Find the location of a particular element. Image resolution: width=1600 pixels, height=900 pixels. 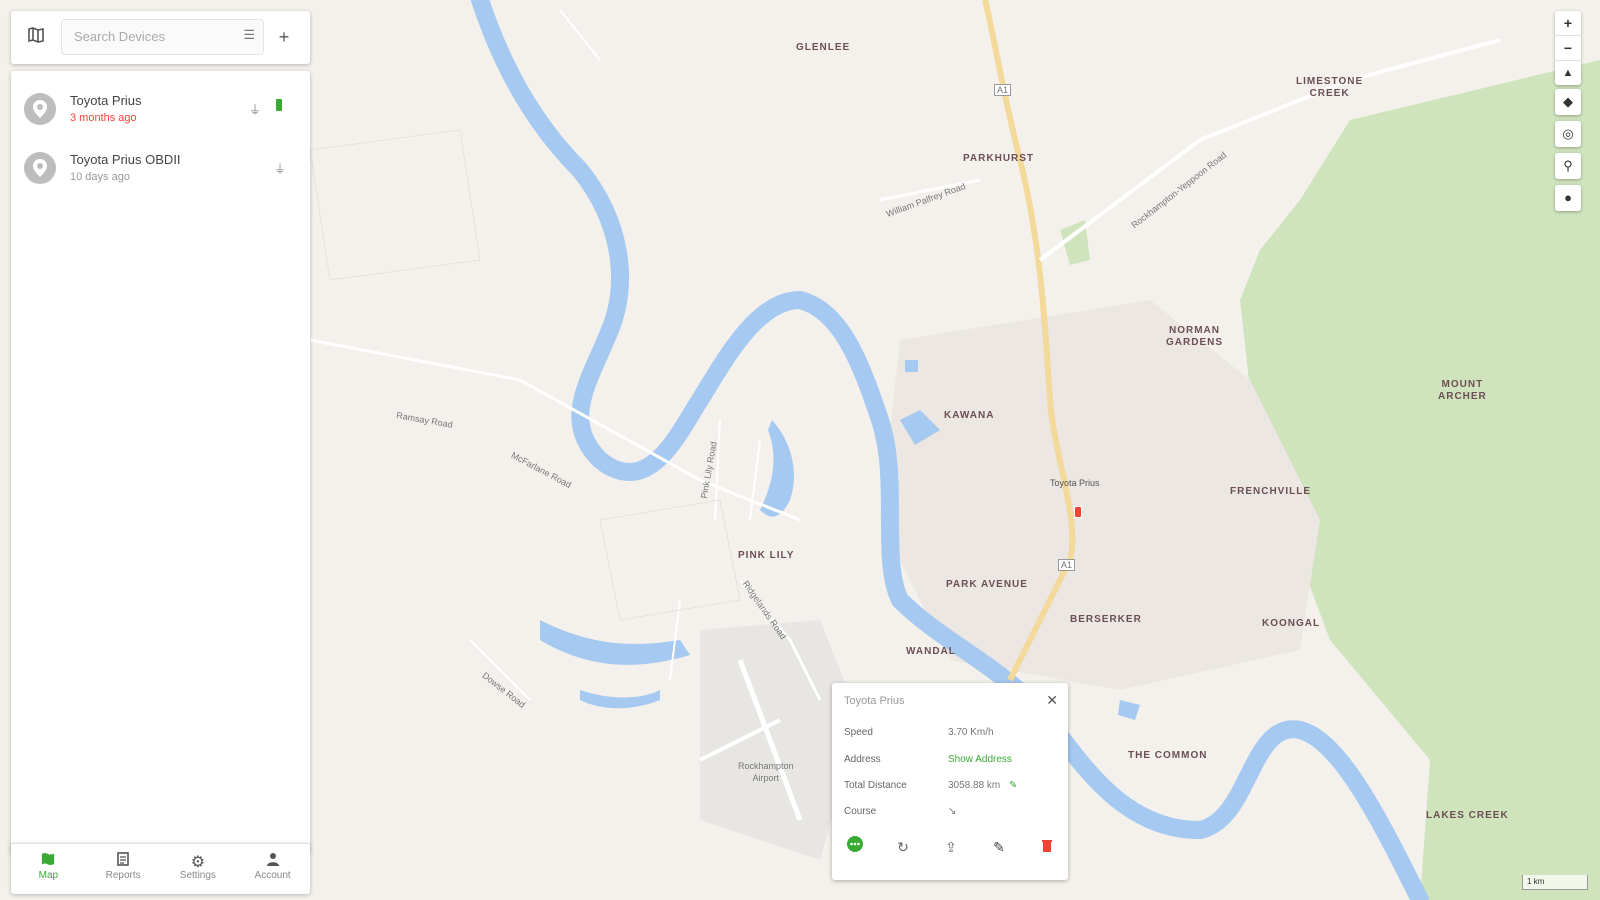

zoom-in-button: + is located at coordinates (1568, 23).